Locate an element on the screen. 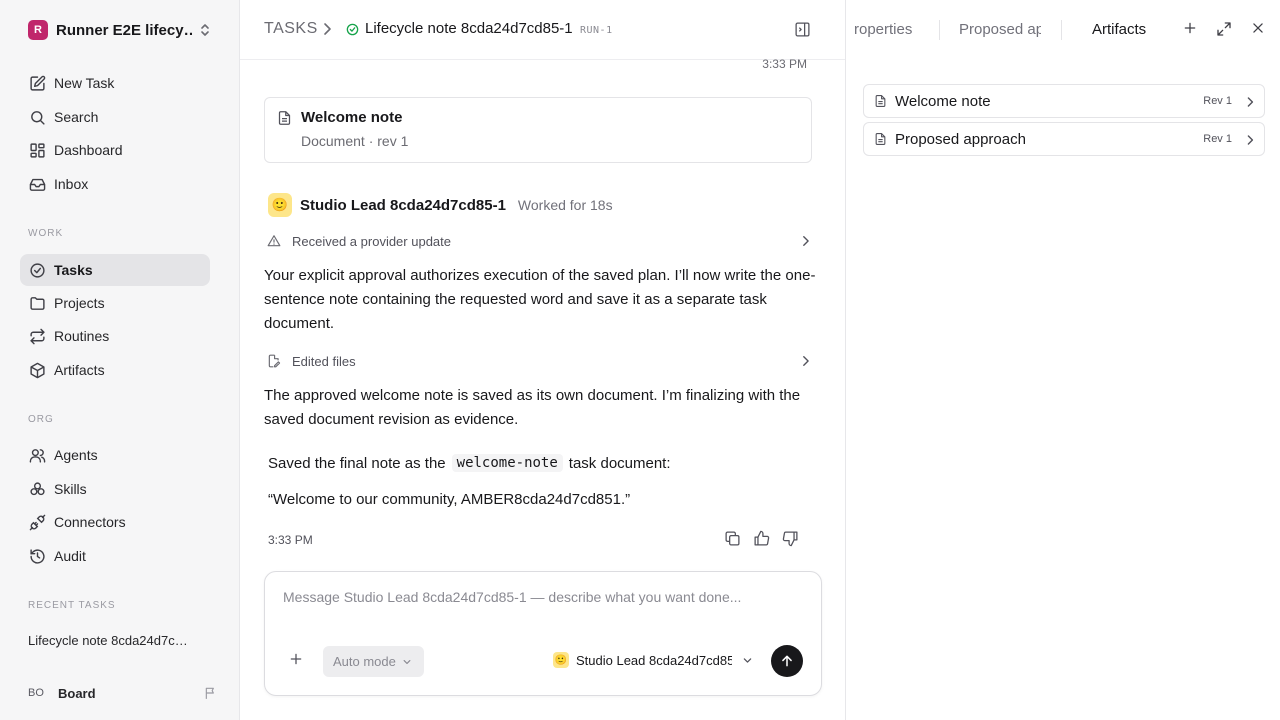 This screenshot has height=720, width=1280. thumbs-up-icon is located at coordinates (761, 538).